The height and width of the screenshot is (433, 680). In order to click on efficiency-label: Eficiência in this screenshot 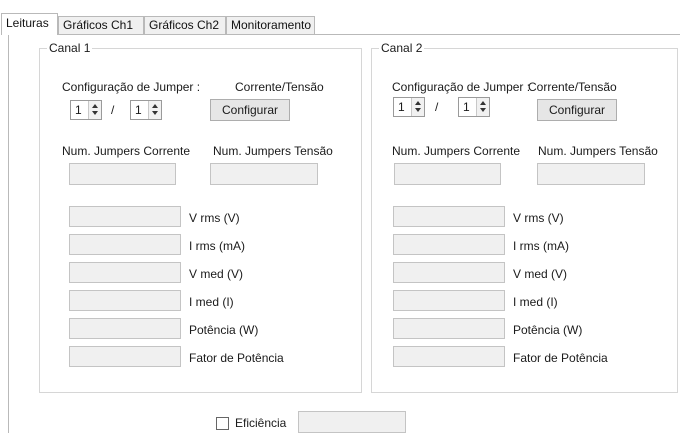, I will do `click(261, 423)`.